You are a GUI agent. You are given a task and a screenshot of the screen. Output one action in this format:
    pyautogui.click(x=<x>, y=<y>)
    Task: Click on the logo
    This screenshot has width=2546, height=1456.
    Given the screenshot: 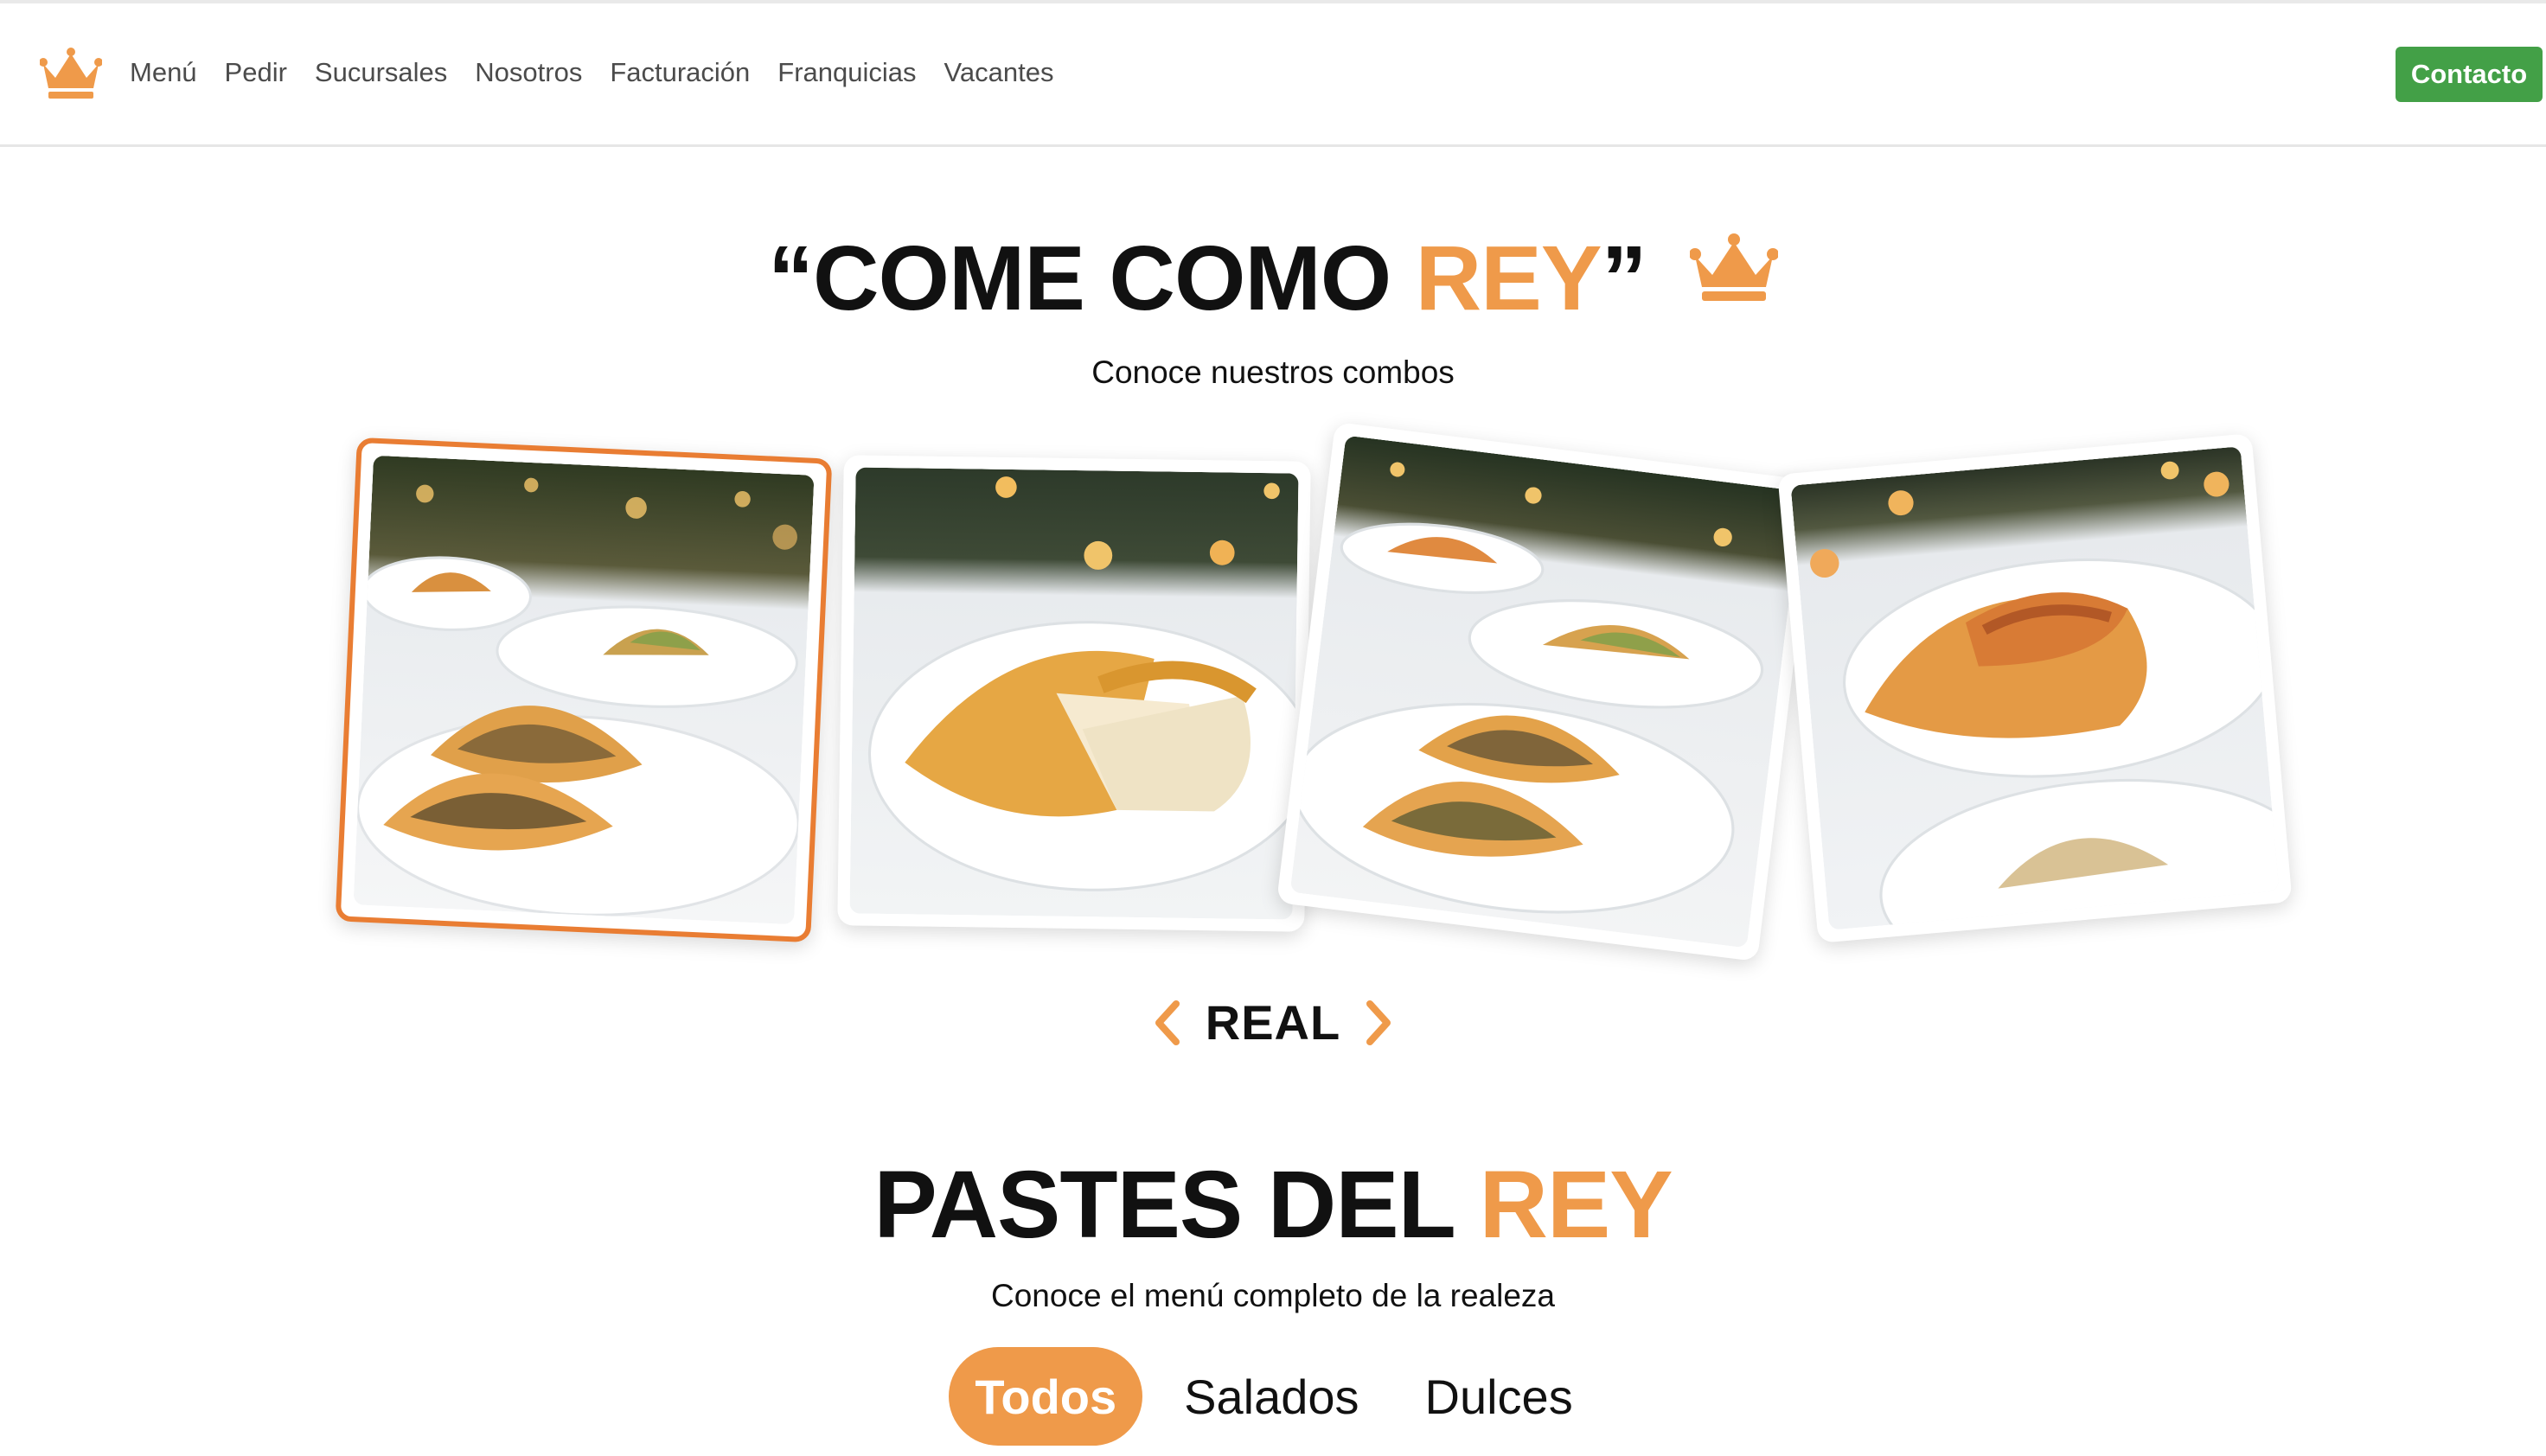 What is the action you would take?
    pyautogui.click(x=71, y=73)
    